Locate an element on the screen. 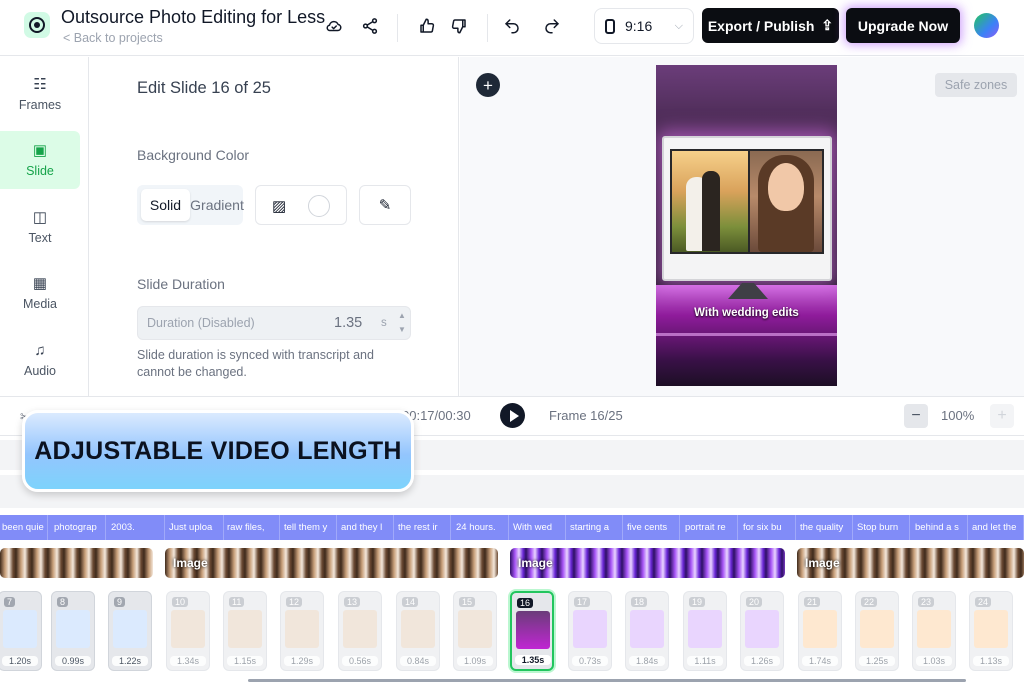 The image size is (1024, 683). frame-thumbnail: 15 1.09s is located at coordinates (475, 631).